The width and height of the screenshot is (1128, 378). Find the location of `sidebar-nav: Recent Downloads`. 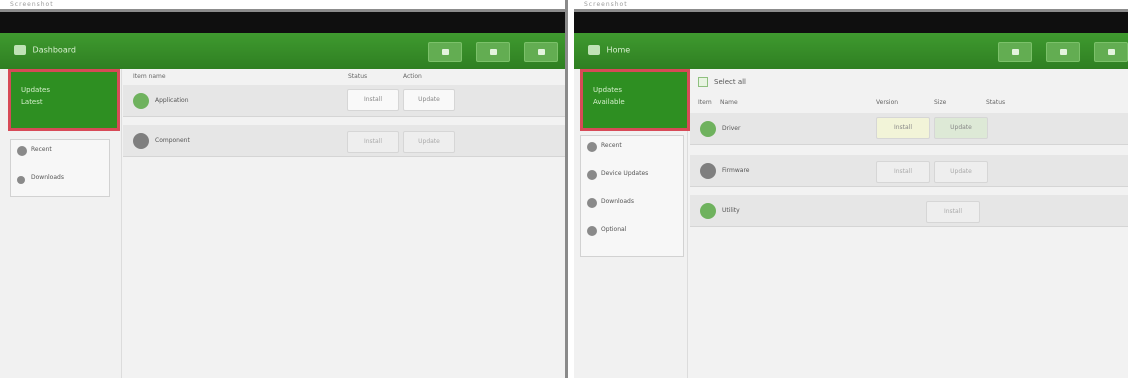

sidebar-nav: Recent Downloads is located at coordinates (60, 168).